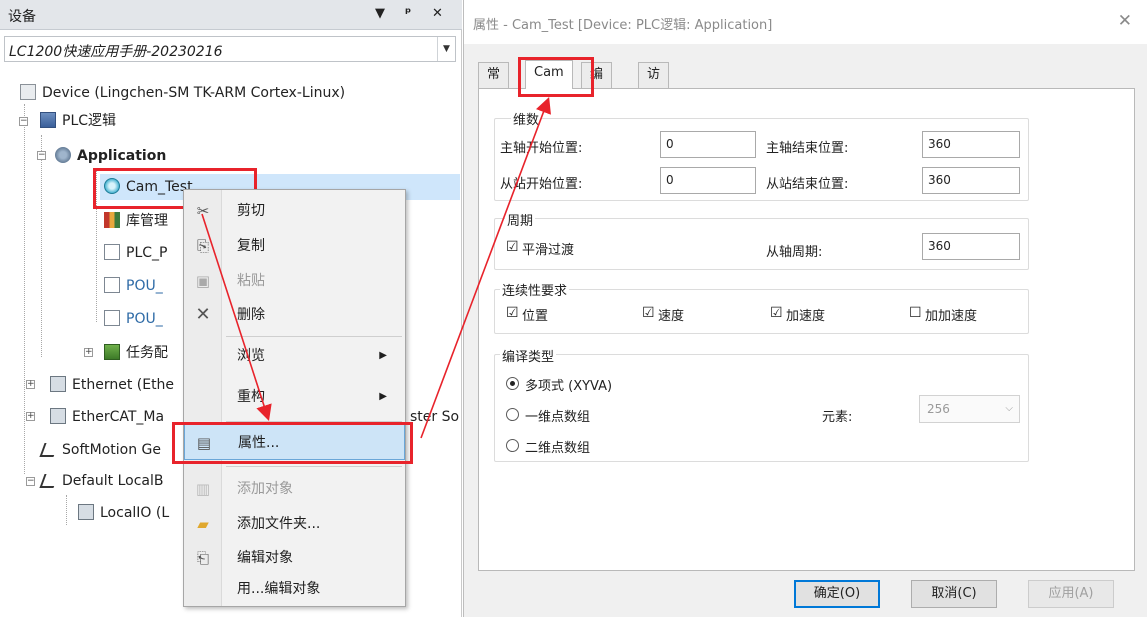  Describe the element at coordinates (294, 589) in the screenshot. I see `menu-item-edit-object-with: 用...编辑对象` at that location.